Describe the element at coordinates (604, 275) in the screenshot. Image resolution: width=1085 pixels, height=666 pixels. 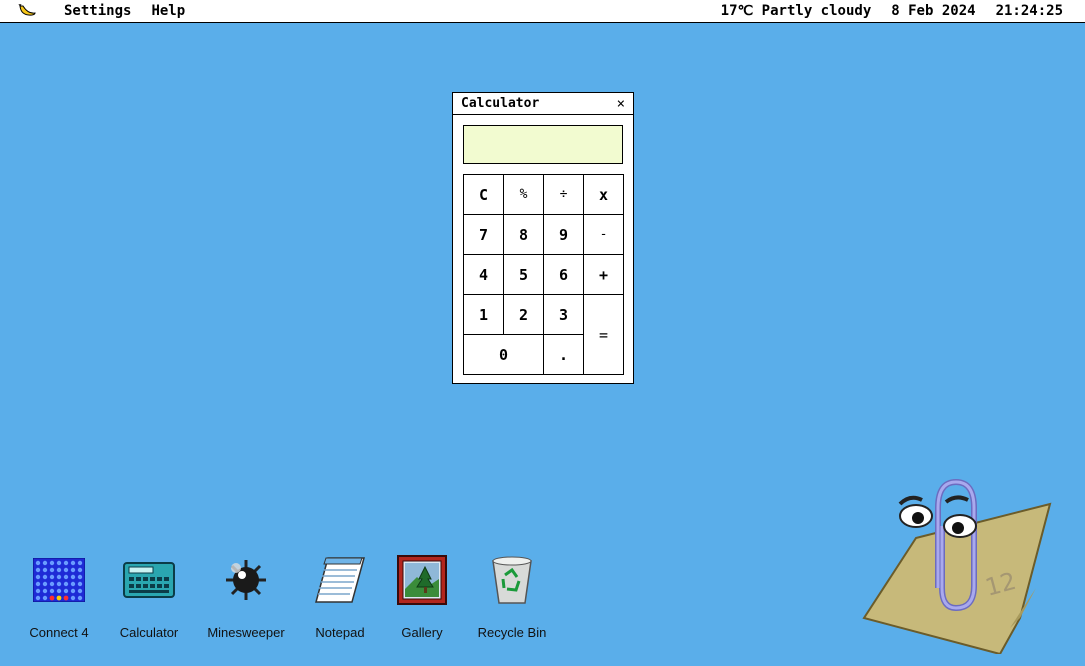
I see `key-plus: +` at that location.